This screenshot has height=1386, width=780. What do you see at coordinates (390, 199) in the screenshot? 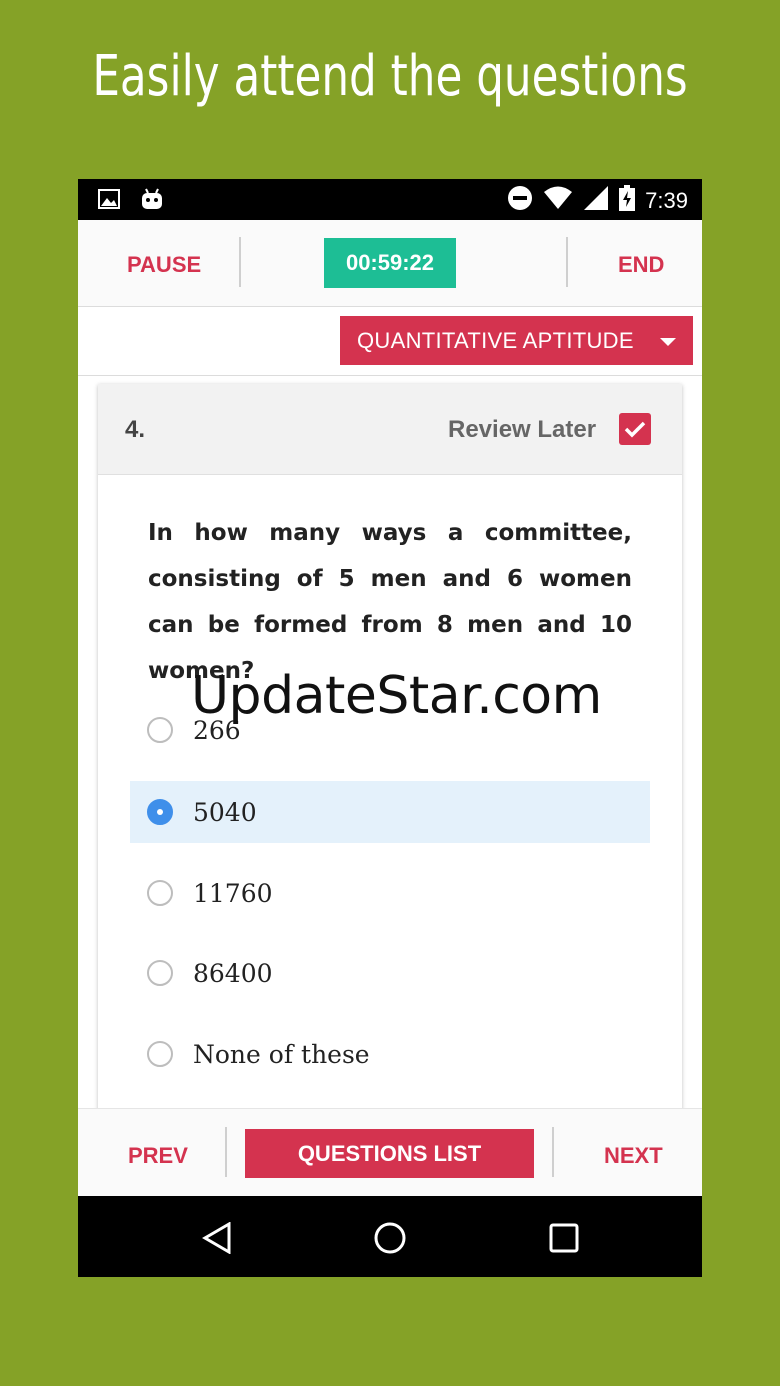
I see `status-bar: 7:39` at bounding box center [390, 199].